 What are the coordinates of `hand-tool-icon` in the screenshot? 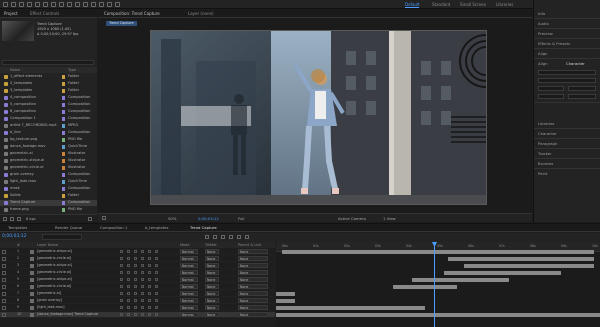 It's located at (21, 4).